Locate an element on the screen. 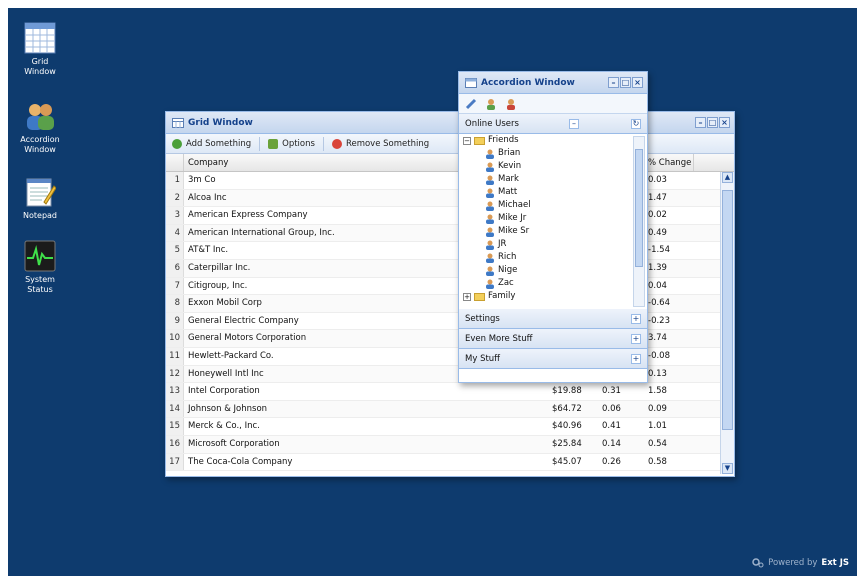 The height and width of the screenshot is (576, 857). grid-window-titlebar: Grid Window – □ × is located at coordinates (450, 123).